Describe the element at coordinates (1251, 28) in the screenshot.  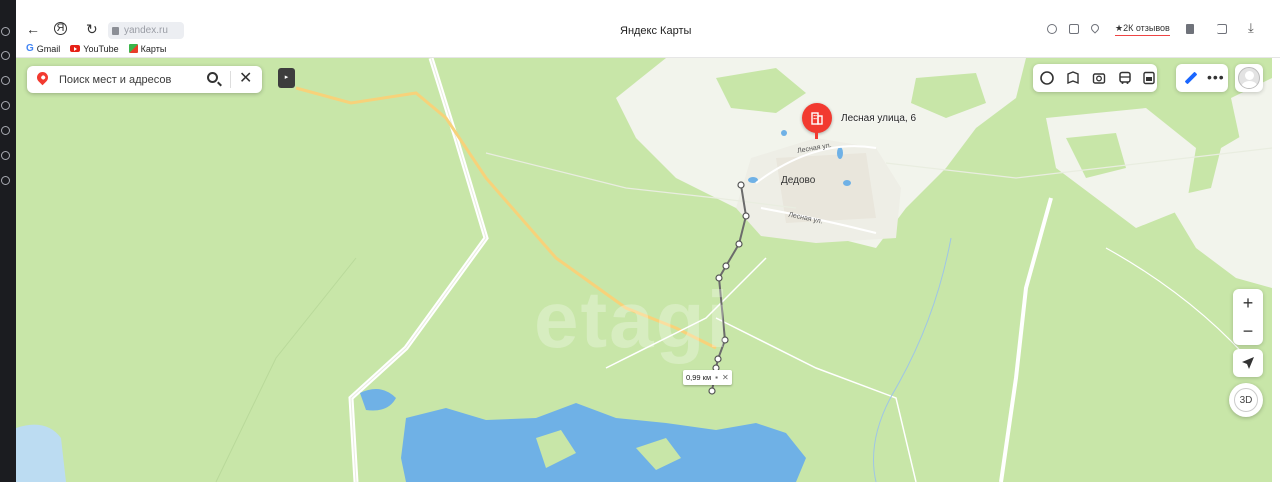
I see `download-icon: ⤓` at that location.